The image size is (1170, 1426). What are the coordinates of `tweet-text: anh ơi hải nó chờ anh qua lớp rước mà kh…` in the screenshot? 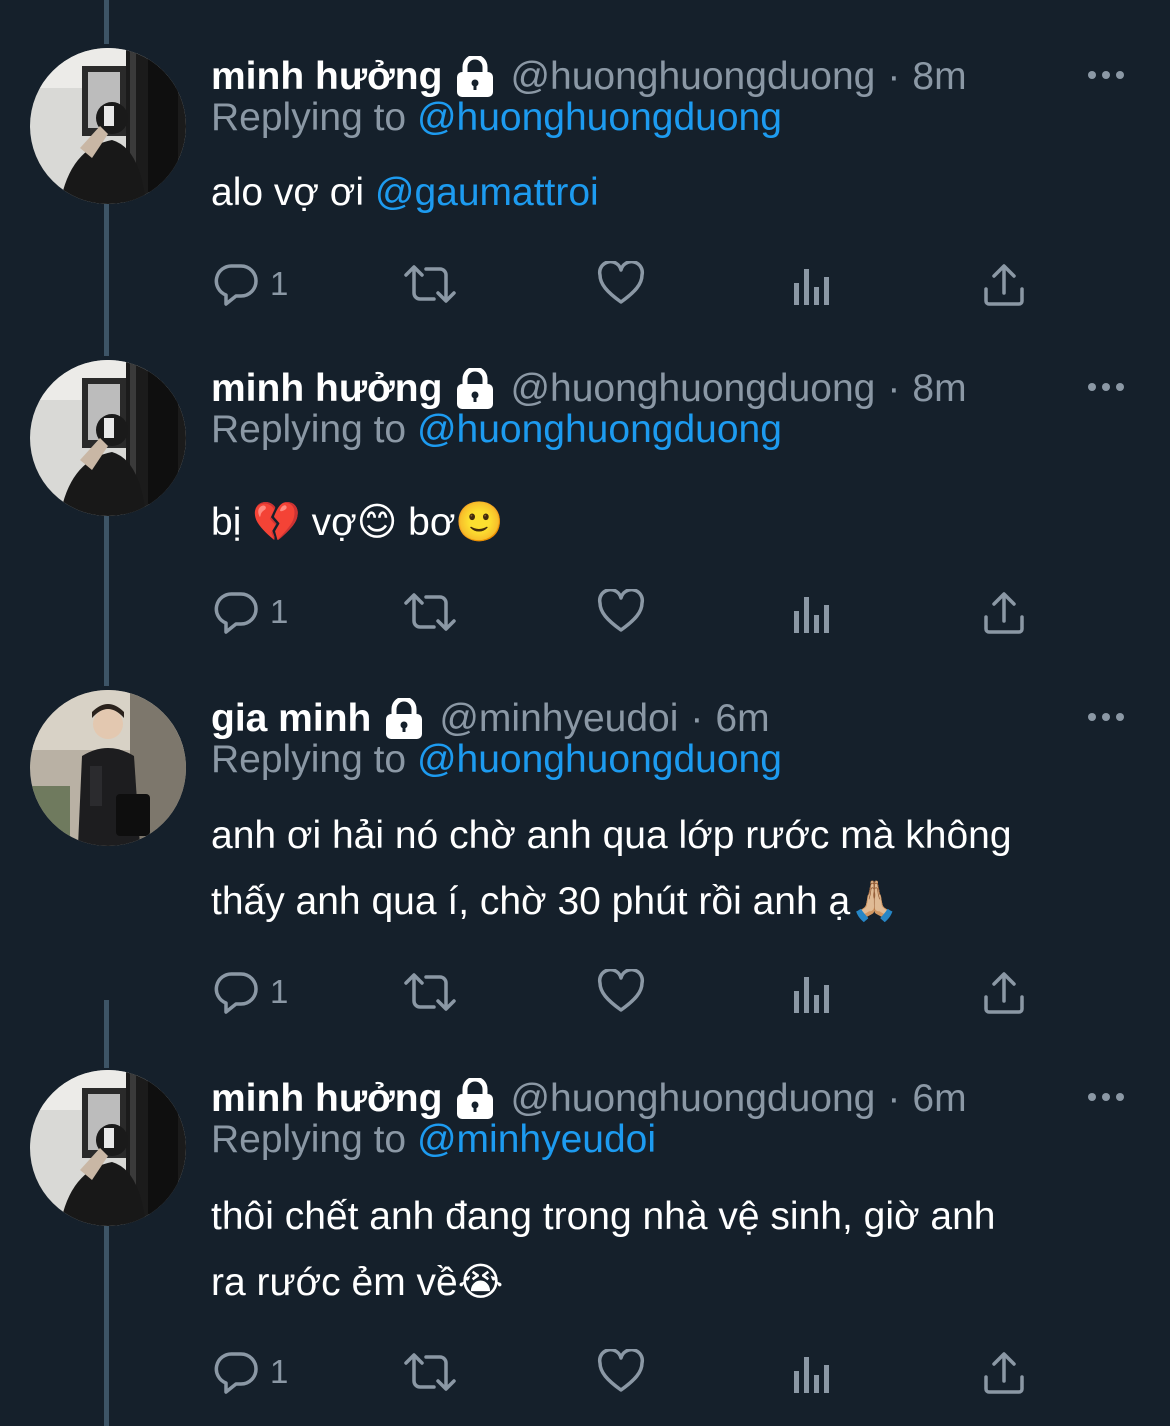 It's located at (671, 869).